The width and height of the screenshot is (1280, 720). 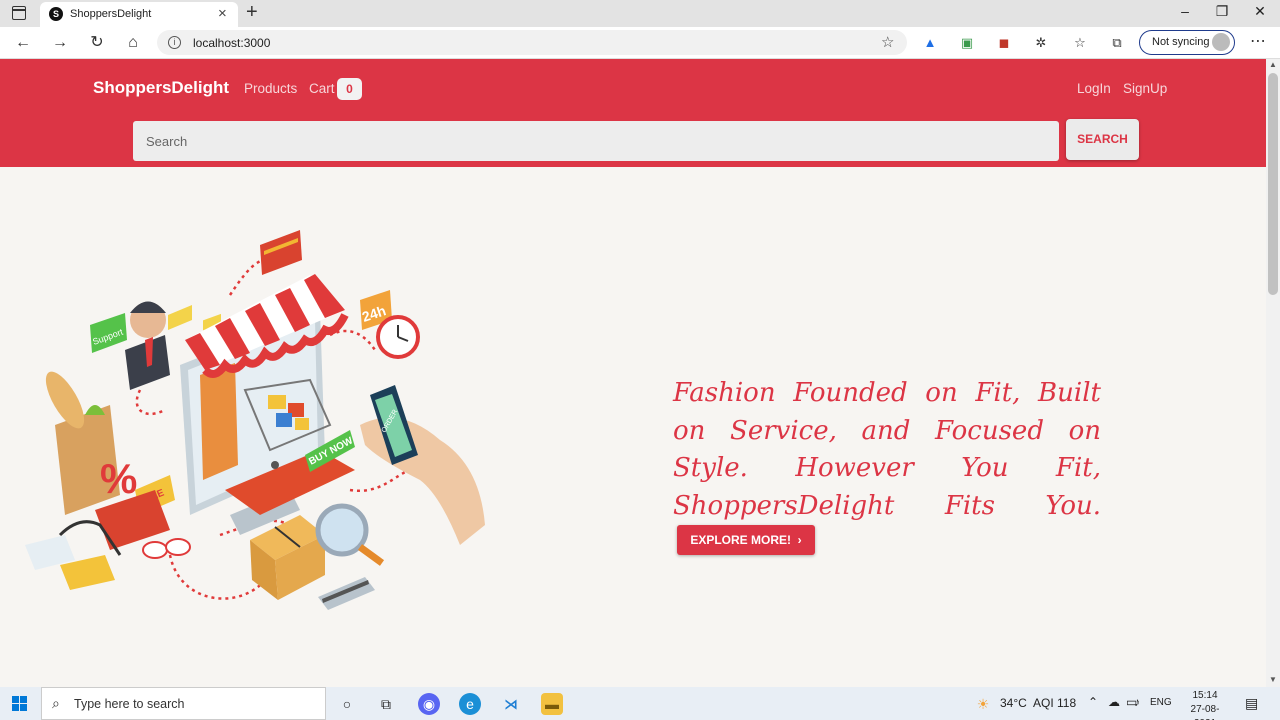 What do you see at coordinates (322, 88) in the screenshot?
I see `nav-link-cart: Cart` at bounding box center [322, 88].